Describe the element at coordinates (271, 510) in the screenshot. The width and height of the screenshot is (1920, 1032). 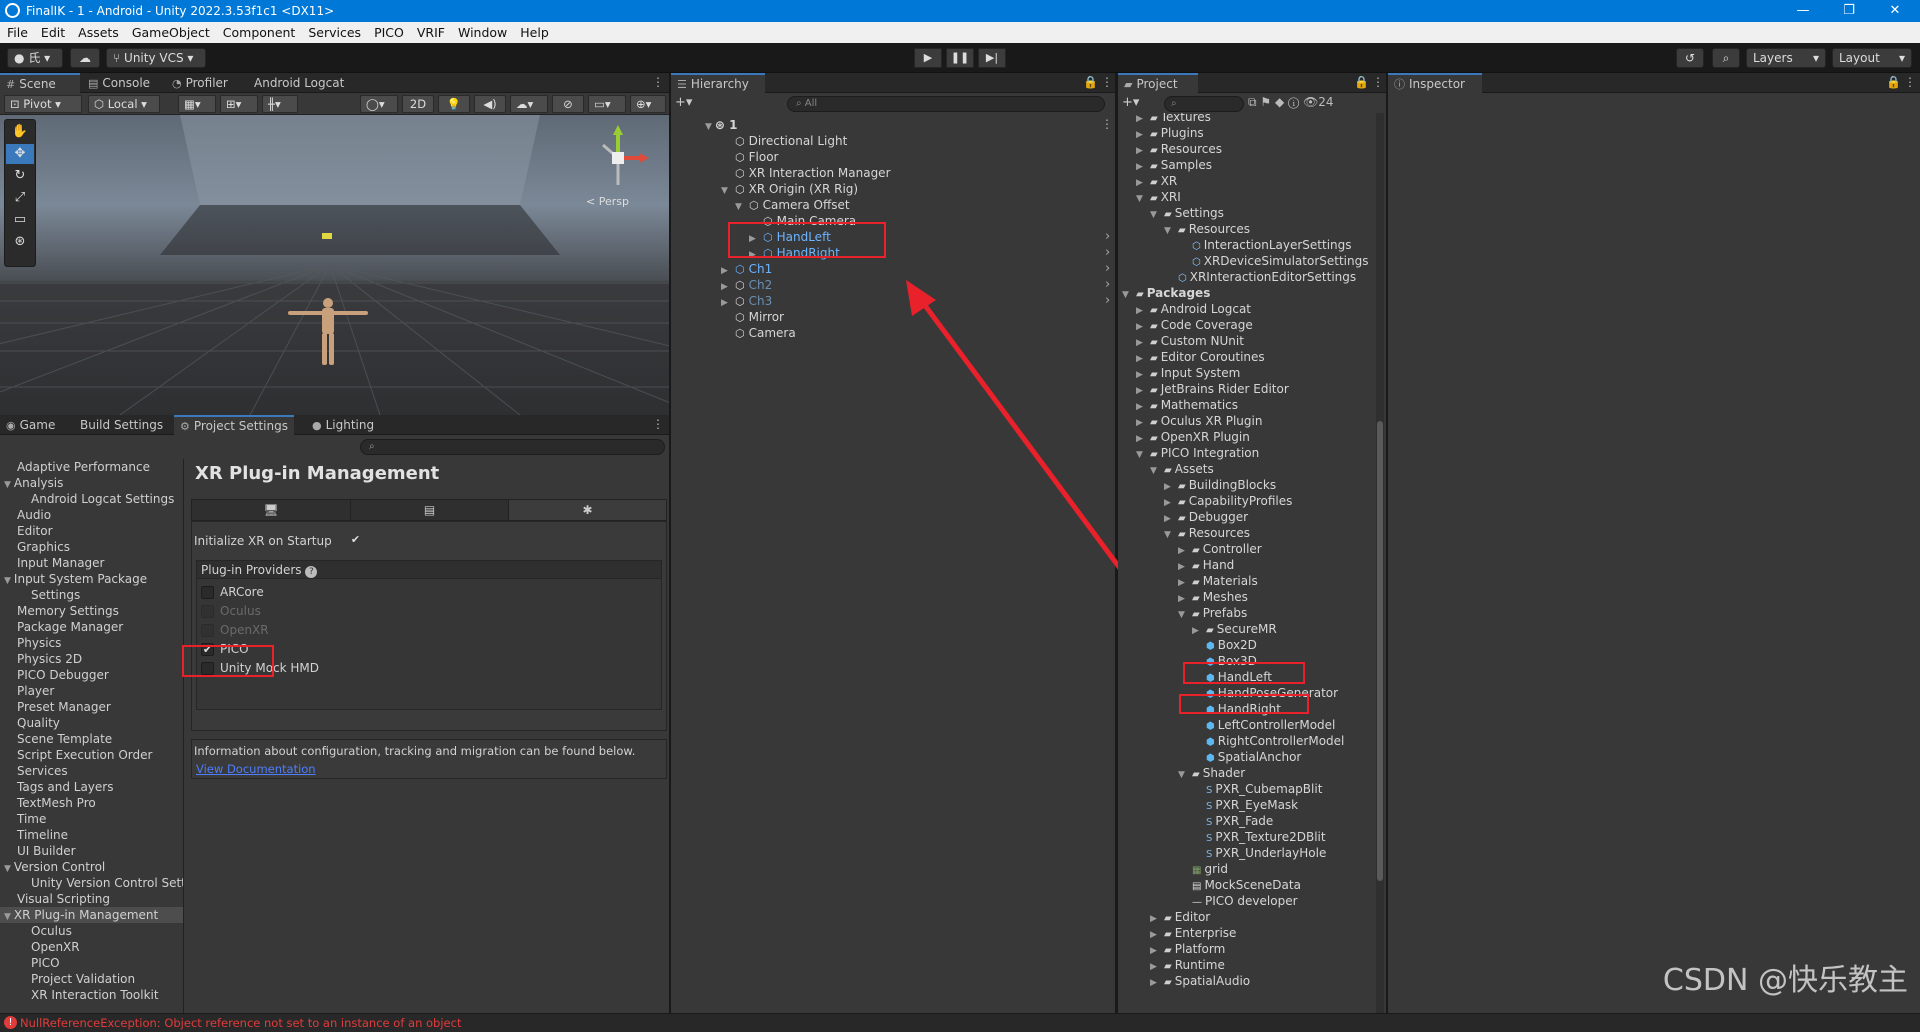
I see `tab-standalone: 🖥` at that location.